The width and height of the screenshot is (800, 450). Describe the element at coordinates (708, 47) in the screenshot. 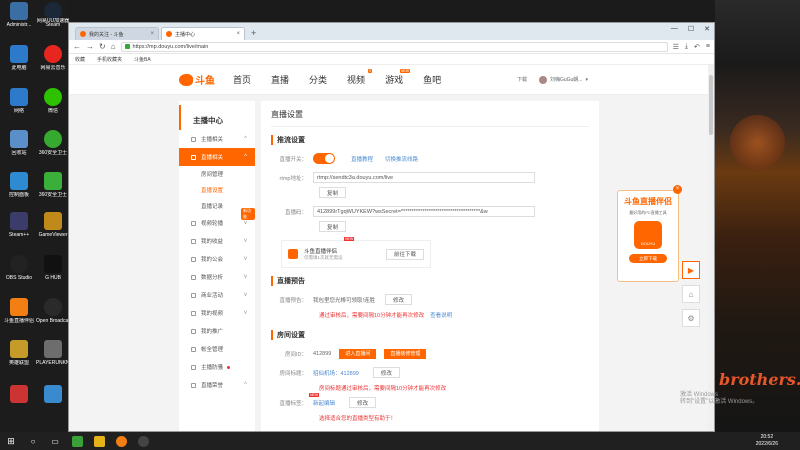

I see `settings-icon: ≡` at that location.